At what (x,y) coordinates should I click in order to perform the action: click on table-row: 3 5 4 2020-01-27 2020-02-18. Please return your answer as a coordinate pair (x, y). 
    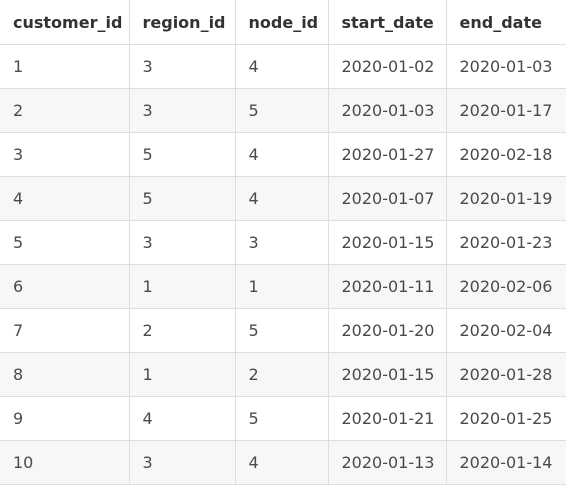
    Looking at the image, I should click on (283, 154).